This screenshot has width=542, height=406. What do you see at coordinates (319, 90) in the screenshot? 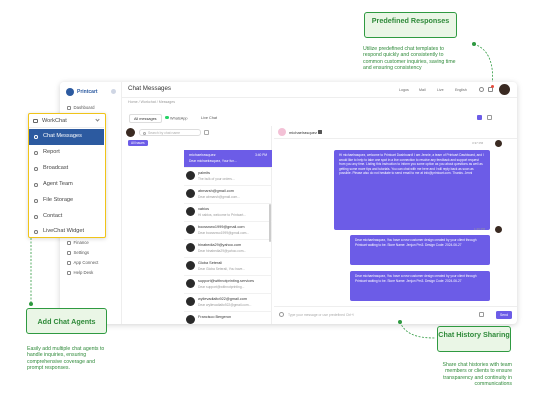
I see `top-bar: Chat Messages Logos Mail Live English` at bounding box center [319, 90].